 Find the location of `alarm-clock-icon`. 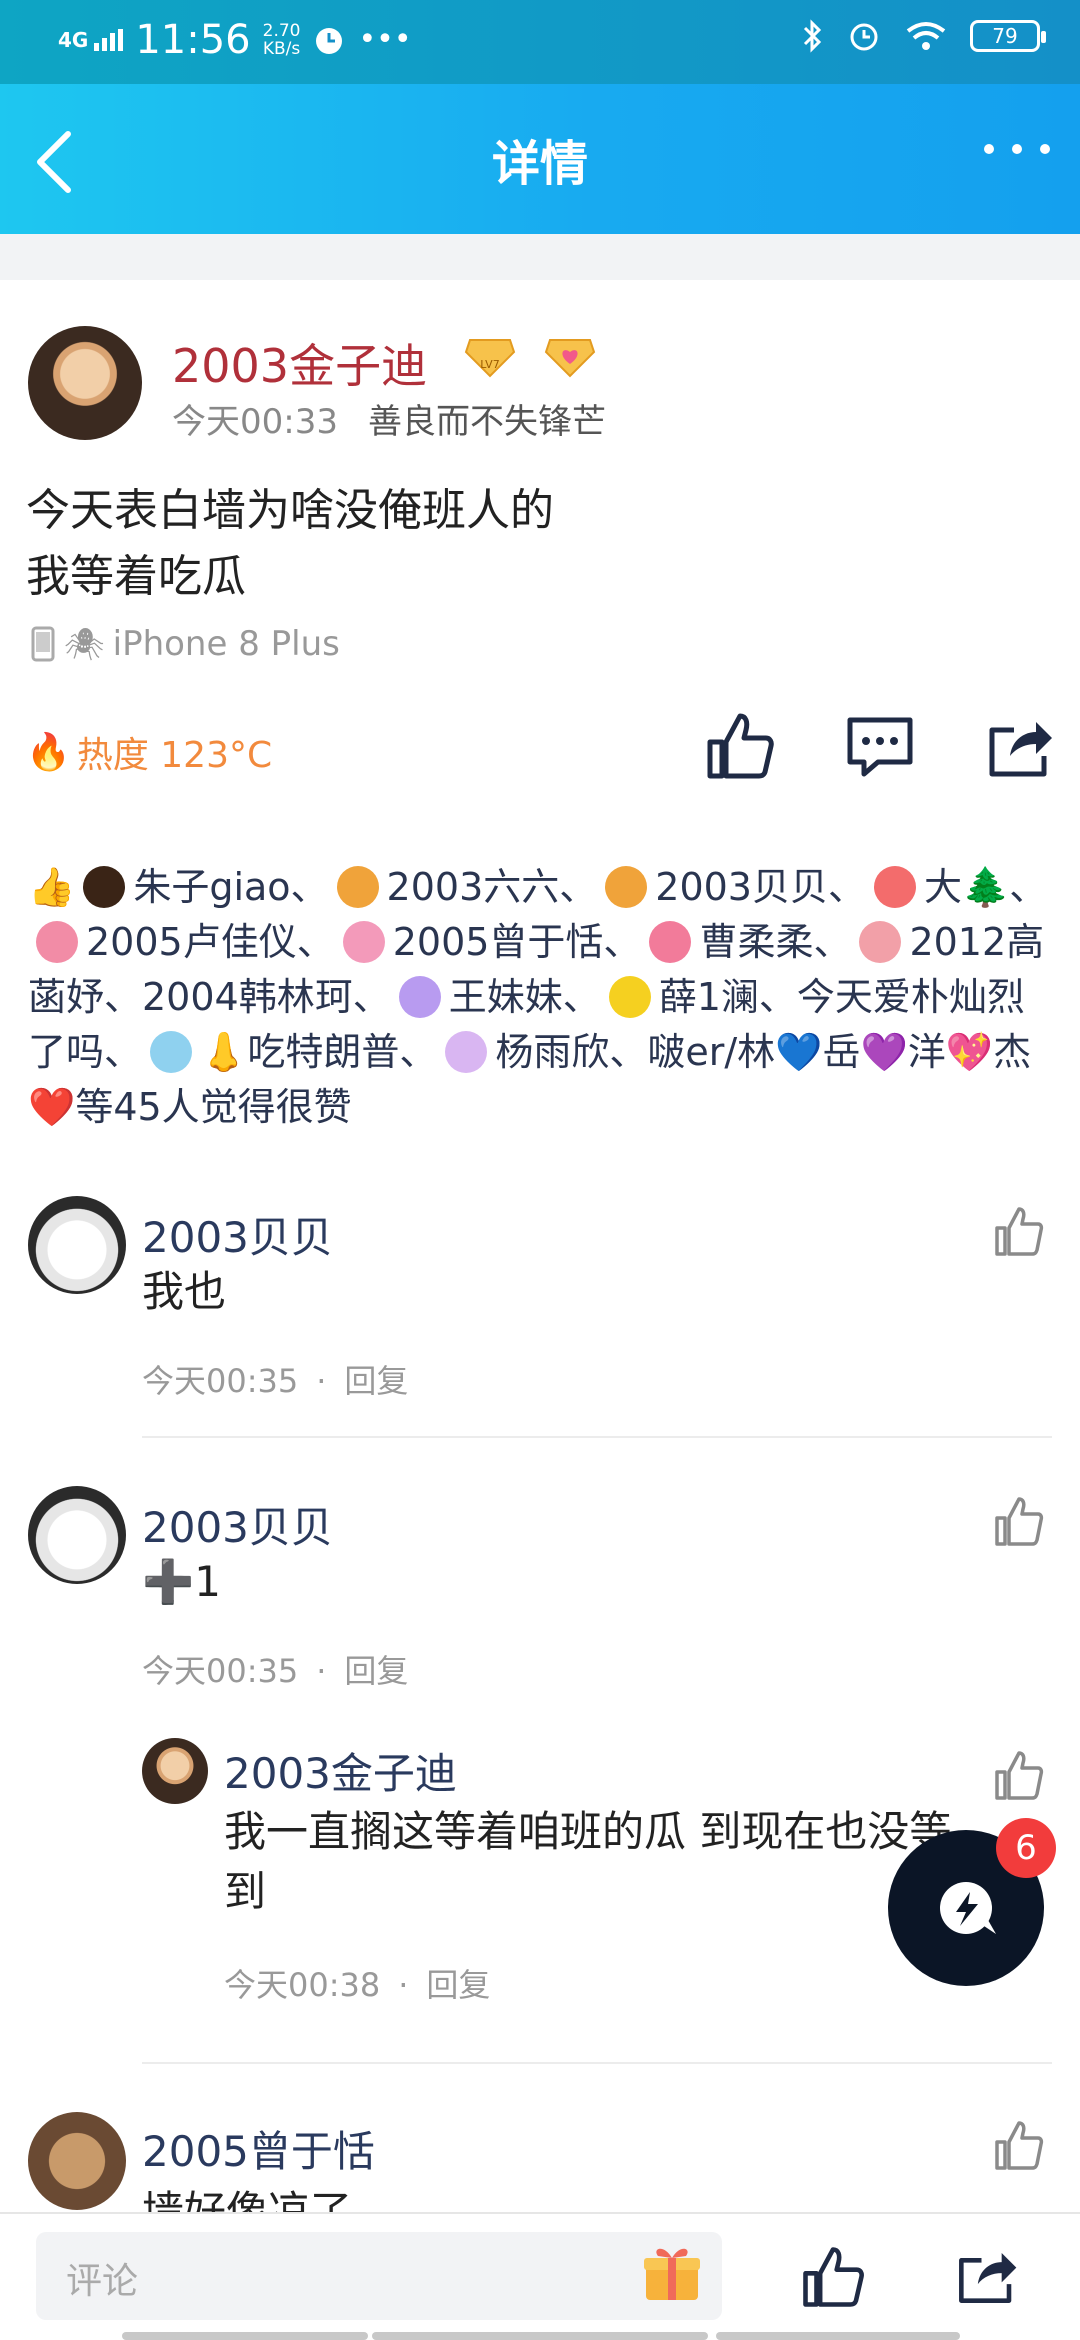

alarm-clock-icon is located at coordinates (864, 37).